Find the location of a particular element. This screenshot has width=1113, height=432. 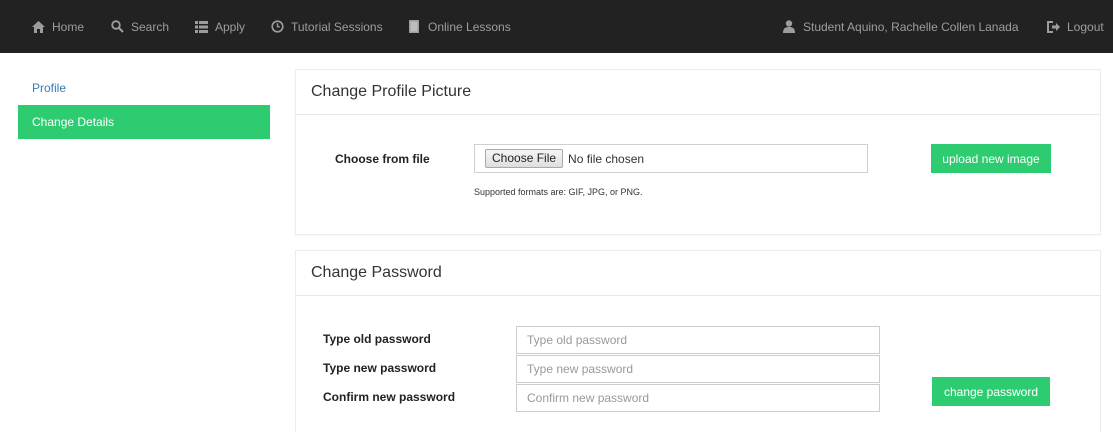

nav-home: Home is located at coordinates (57, 26).